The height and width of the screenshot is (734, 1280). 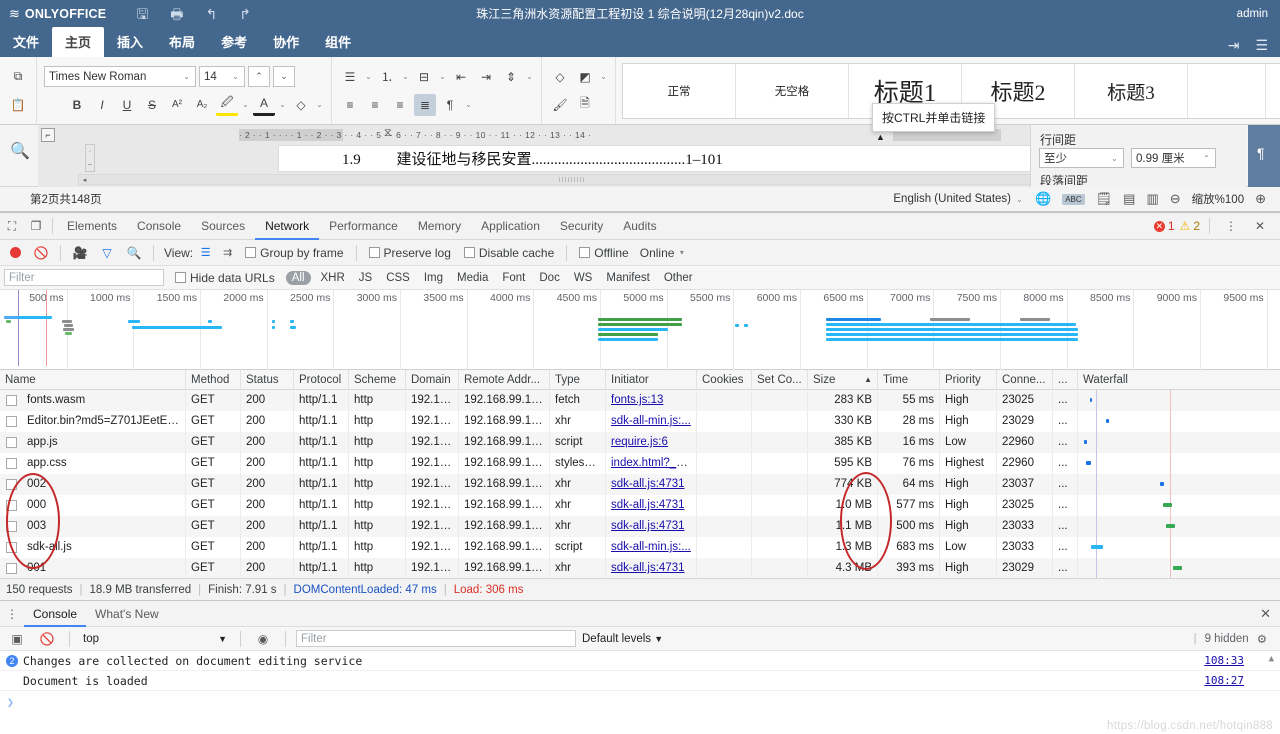 What do you see at coordinates (159, 226) in the screenshot?
I see `tab-console: Console` at bounding box center [159, 226].